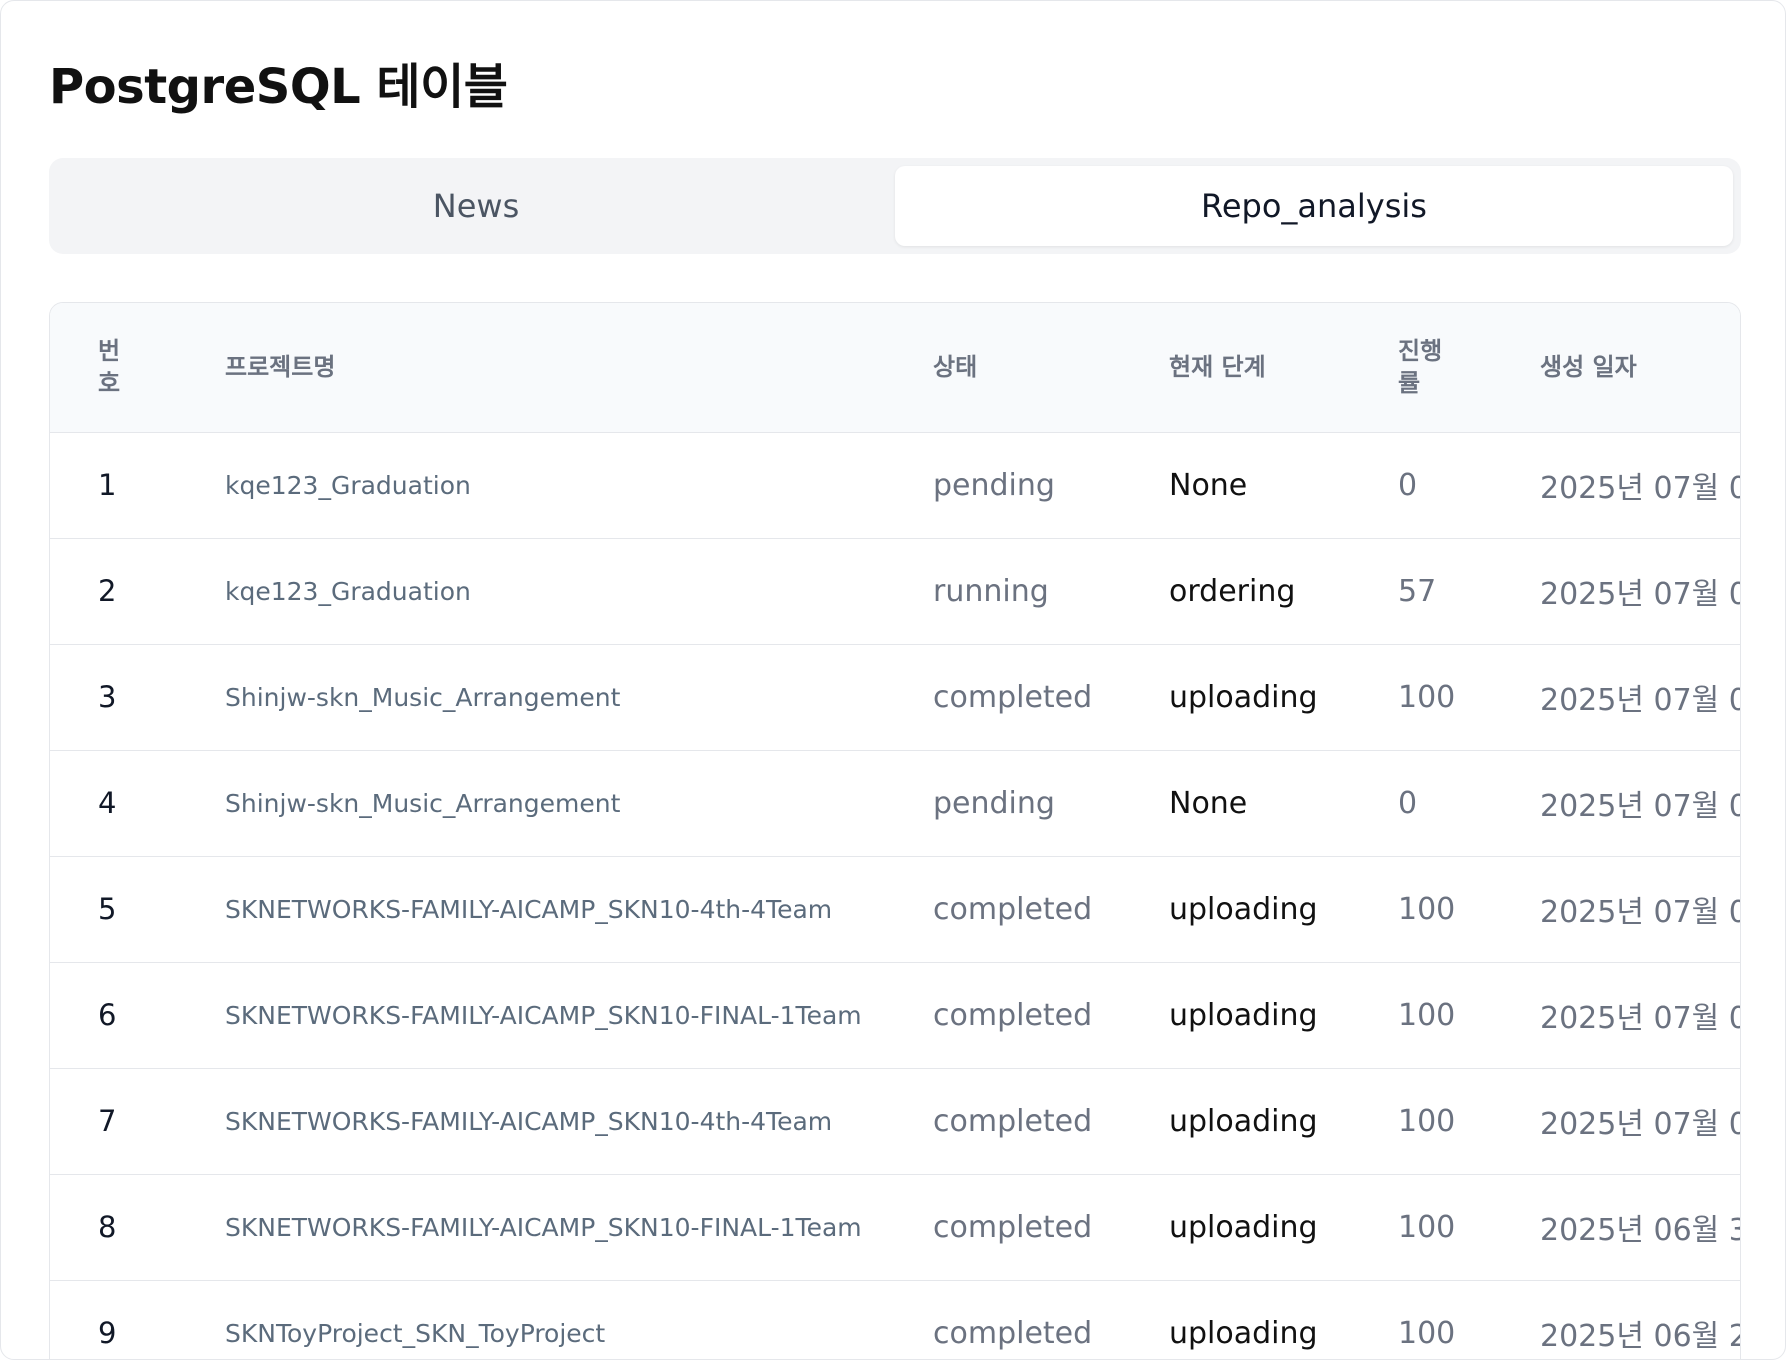 The height and width of the screenshot is (1360, 1790). I want to click on tab-repo-analysis: Repo_analysis, so click(1314, 206).